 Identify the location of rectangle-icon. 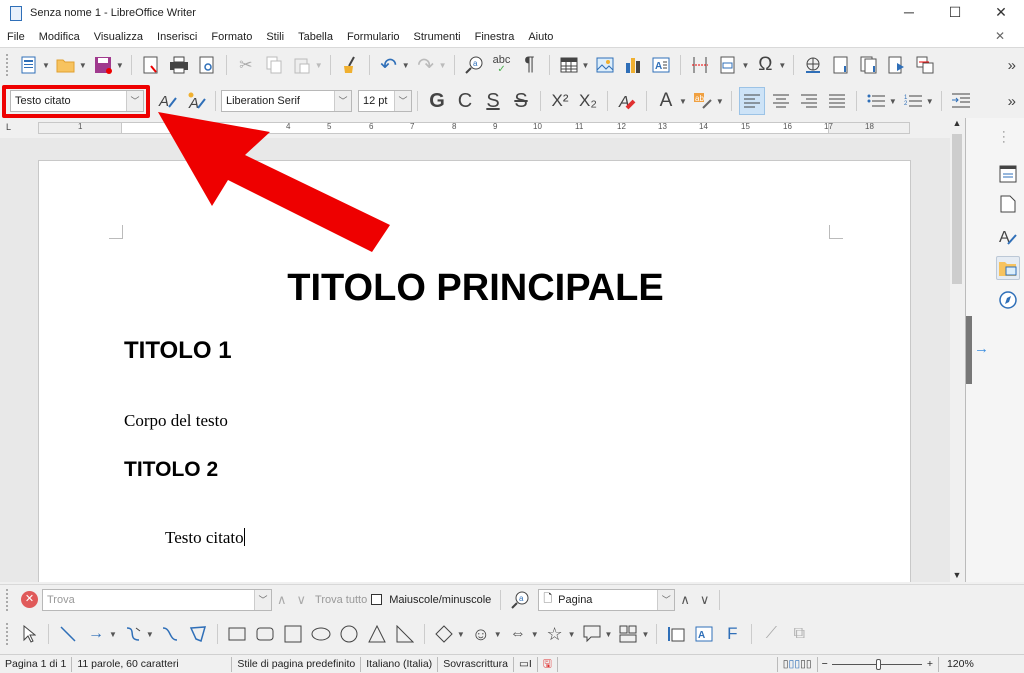
(237, 634).